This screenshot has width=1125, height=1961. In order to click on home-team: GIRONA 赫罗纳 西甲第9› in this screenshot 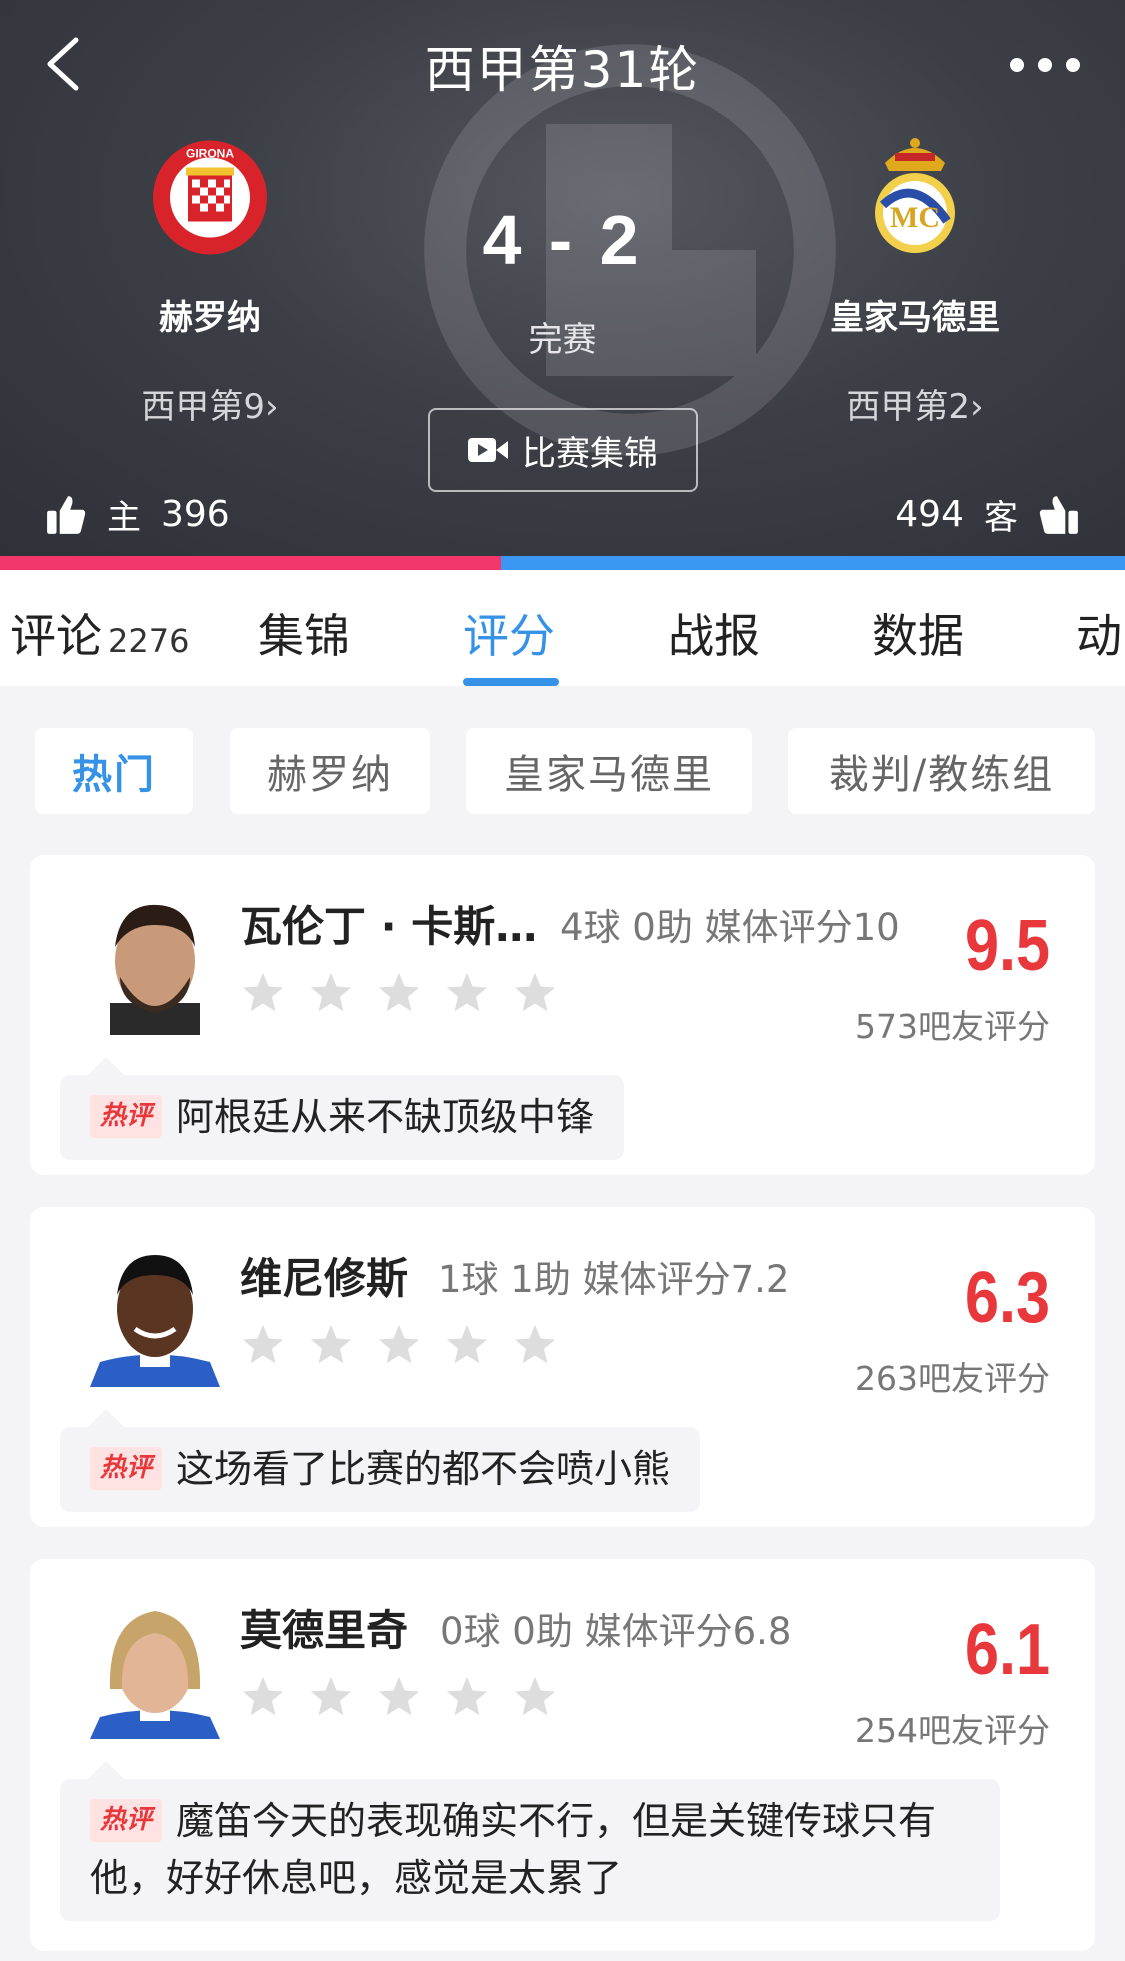, I will do `click(210, 281)`.